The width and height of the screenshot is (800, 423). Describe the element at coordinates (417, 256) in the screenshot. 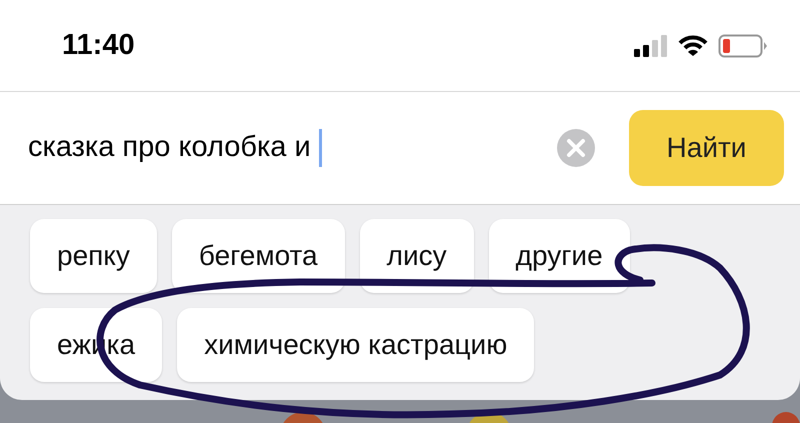

I see `suggestion-chip: лису` at that location.